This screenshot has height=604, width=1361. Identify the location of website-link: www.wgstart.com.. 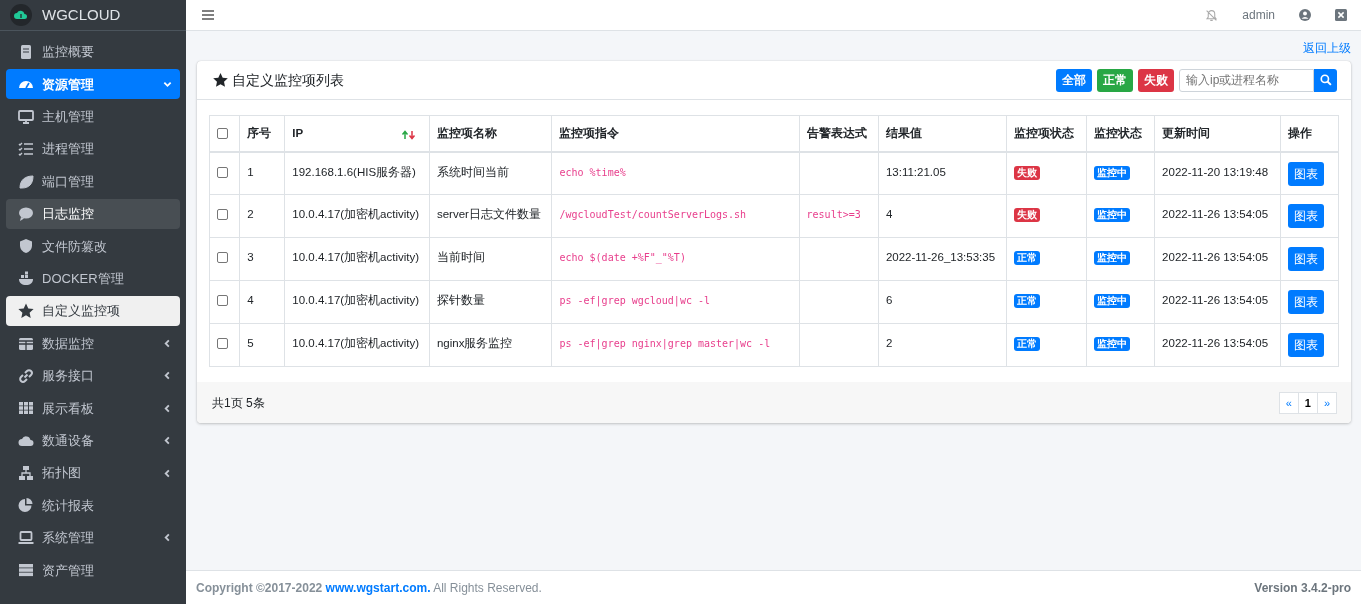
(378, 587).